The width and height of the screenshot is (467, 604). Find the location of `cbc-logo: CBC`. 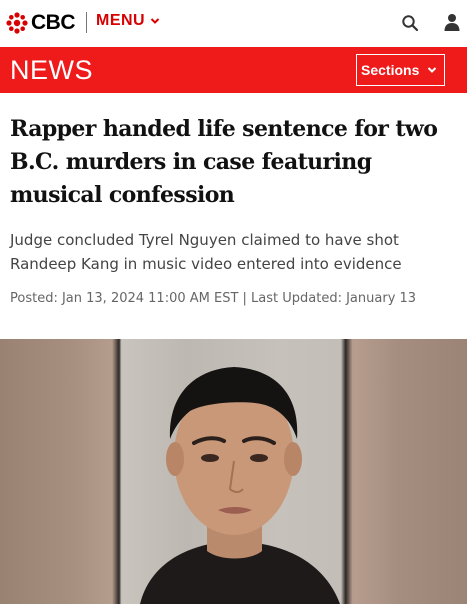

cbc-logo: CBC is located at coordinates (41, 23).